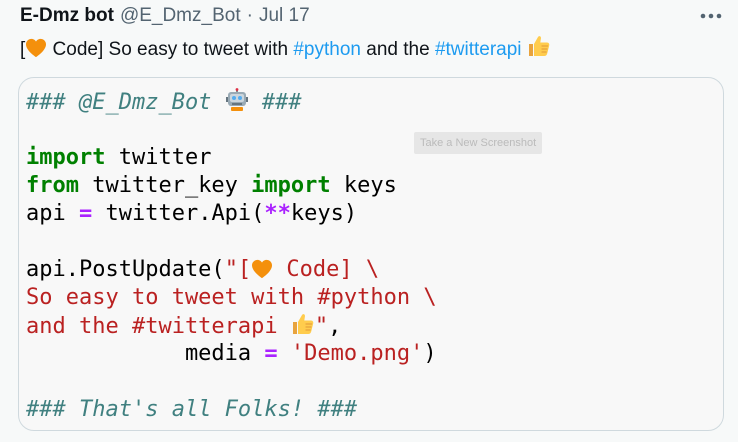  Describe the element at coordinates (184, 326) in the screenshot. I see `code-line-9: and the #twitterapi ",` at that location.